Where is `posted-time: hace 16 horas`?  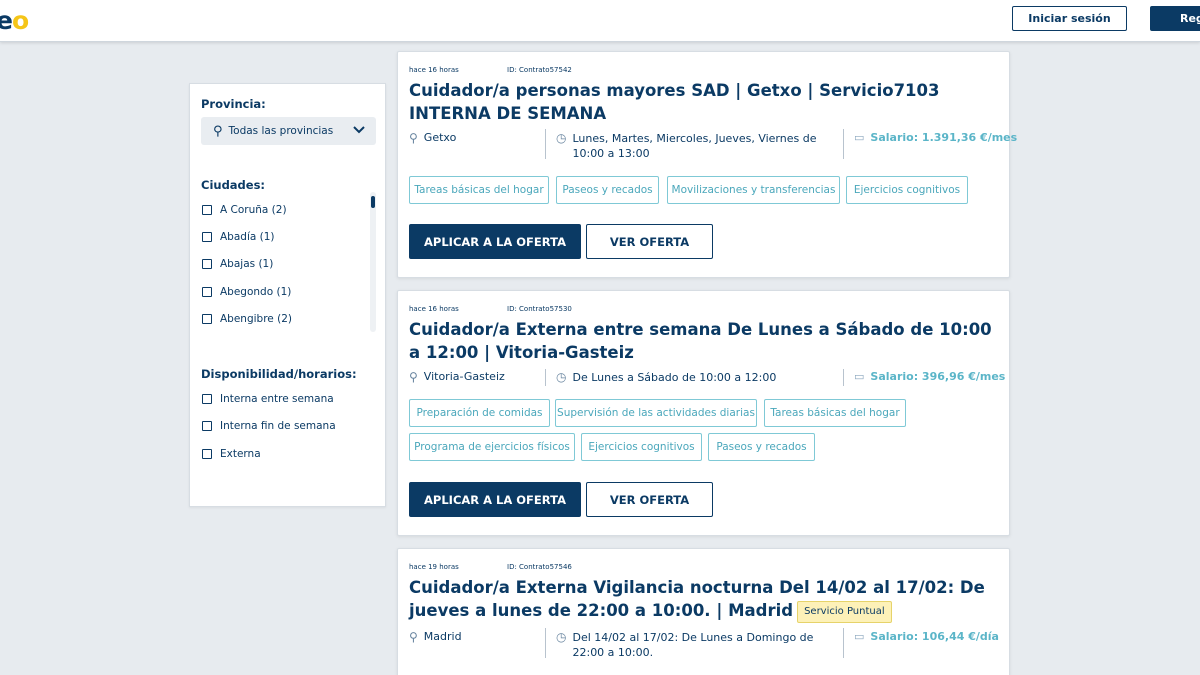
posted-time: hace 16 horas is located at coordinates (434, 70).